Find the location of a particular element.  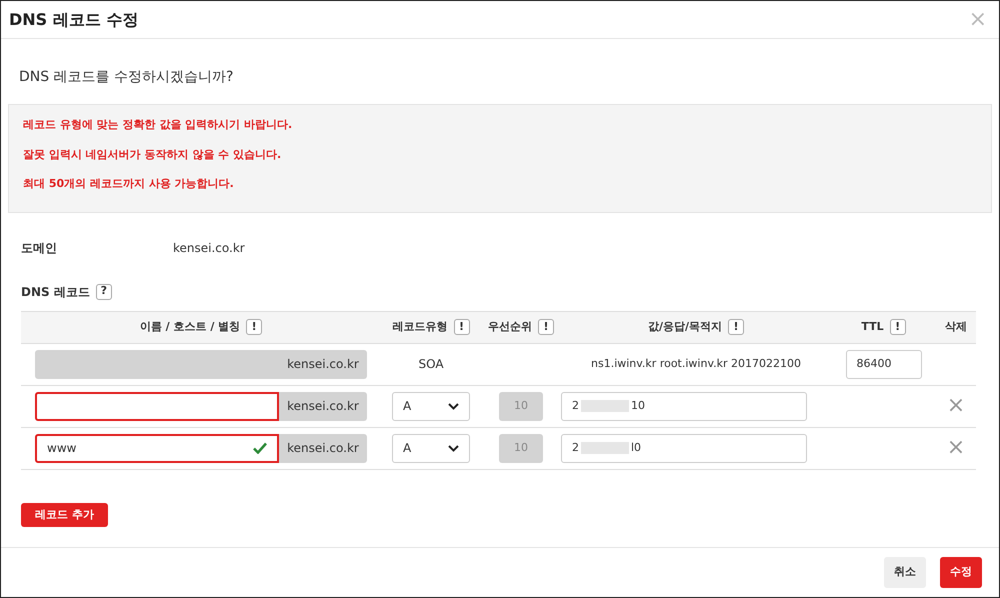

notice-text: 레코드 유형에 맞는 정확한 값을 입력하시기 바랍니다. is located at coordinates (158, 125).